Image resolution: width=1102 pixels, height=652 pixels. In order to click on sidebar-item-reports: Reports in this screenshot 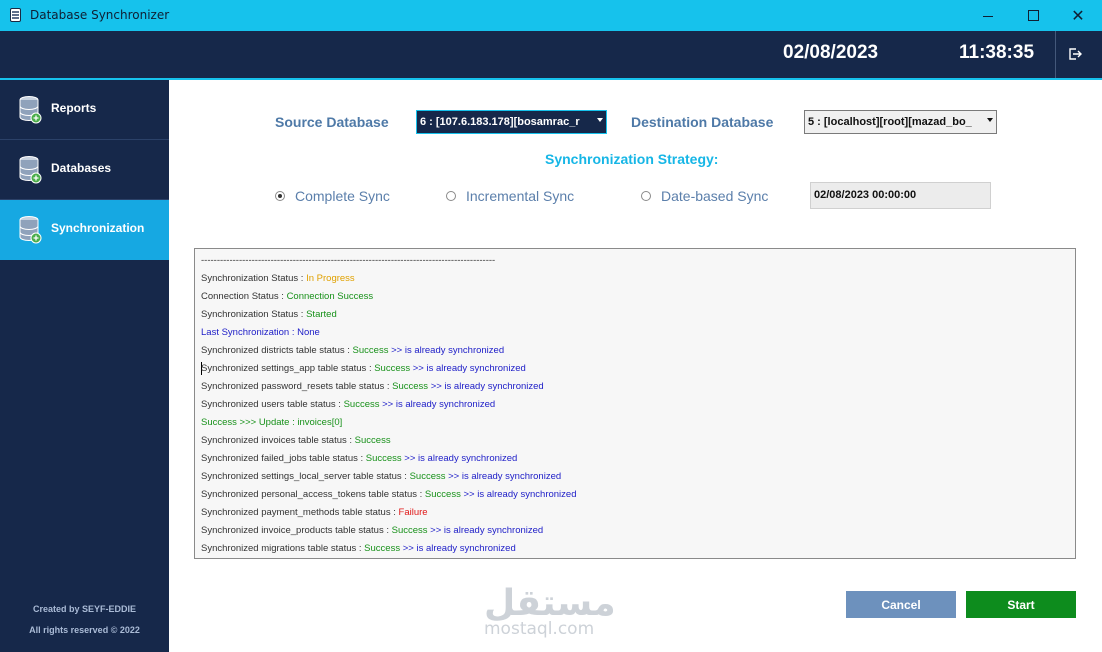, I will do `click(84, 110)`.